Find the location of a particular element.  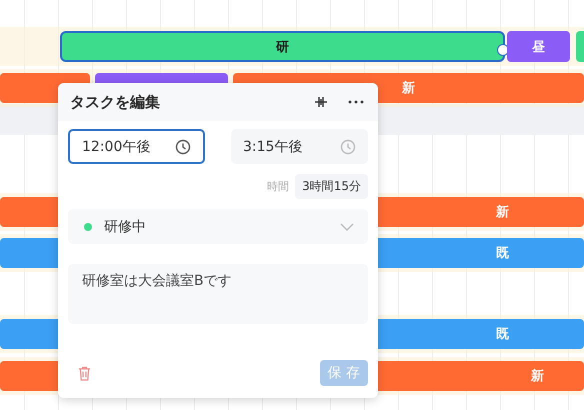

split-icon is located at coordinates (321, 102).